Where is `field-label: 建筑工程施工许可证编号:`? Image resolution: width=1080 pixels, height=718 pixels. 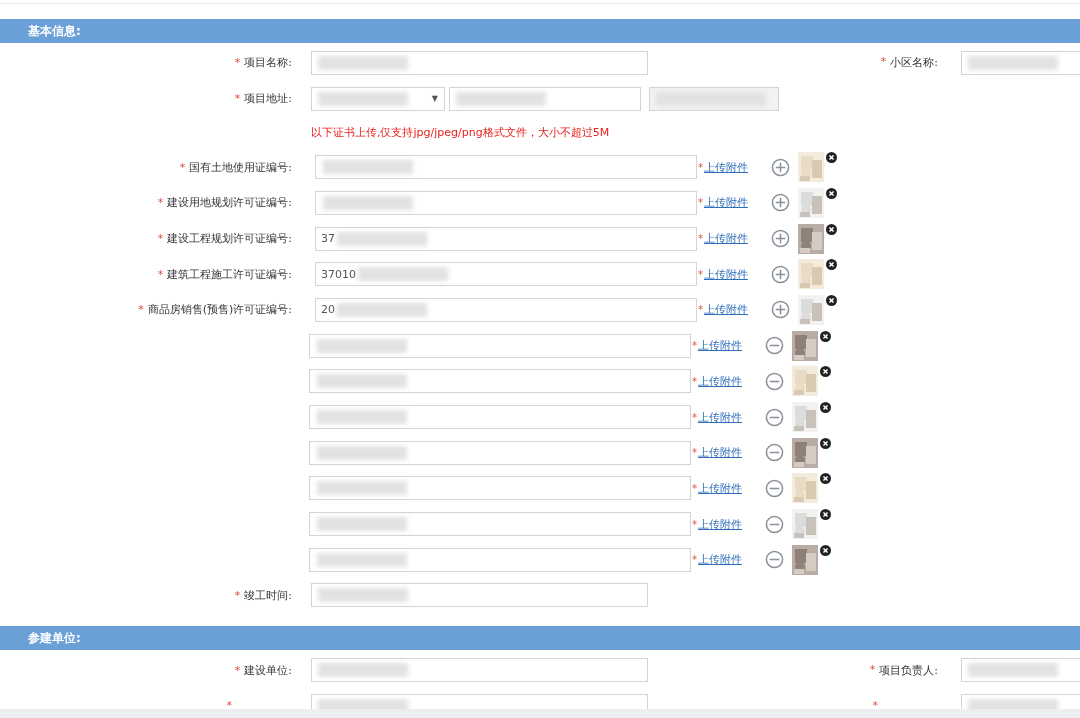 field-label: 建筑工程施工许可证编号: is located at coordinates (229, 274).